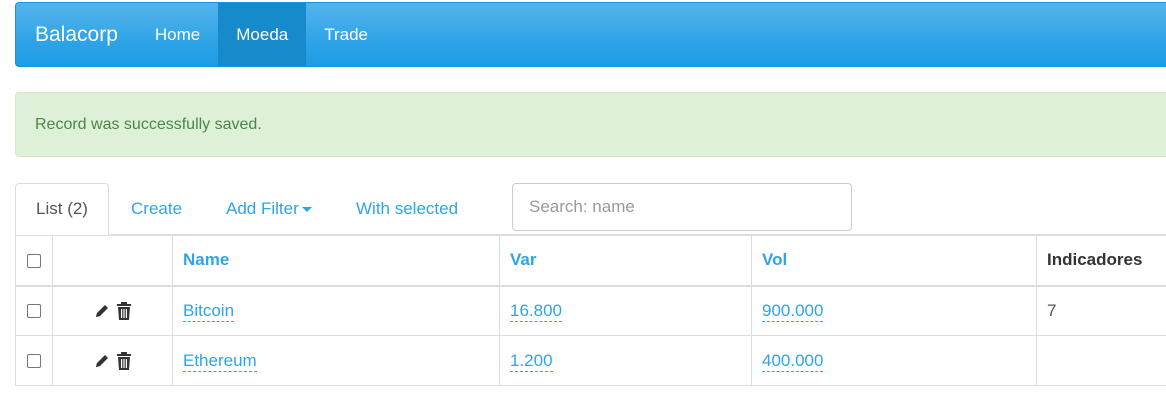 Image resolution: width=1166 pixels, height=413 pixels. I want to click on brand-logo: Balacorp, so click(76, 34).